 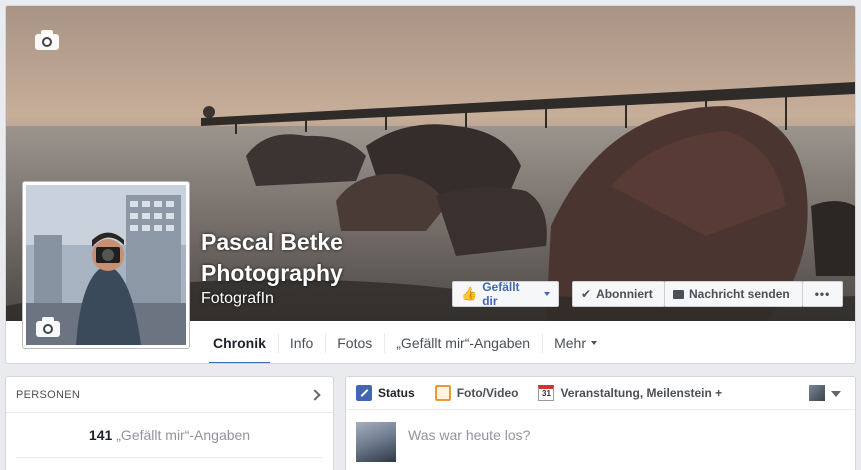 I want to click on tab-mehr-label: Mehr, so click(x=570, y=343).